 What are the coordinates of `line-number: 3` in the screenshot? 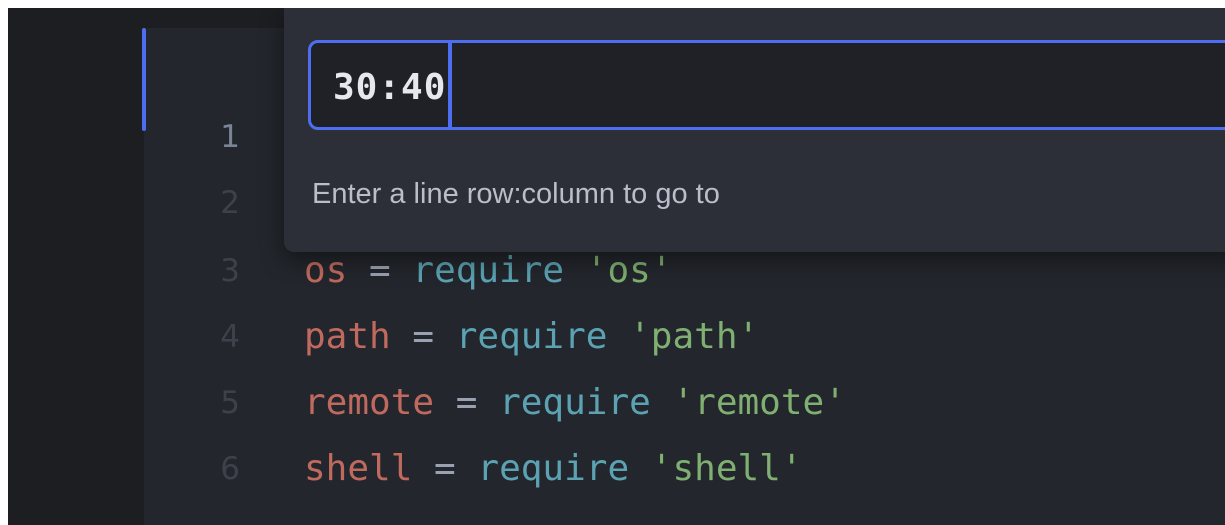 It's located at (230, 270).